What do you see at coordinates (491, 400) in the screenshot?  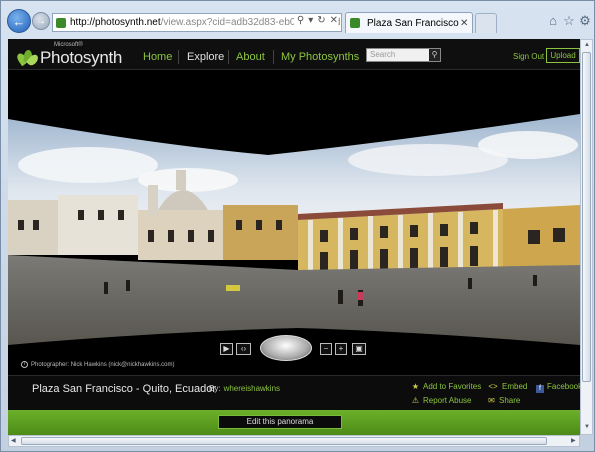 I see `mail-icon: ✉` at bounding box center [491, 400].